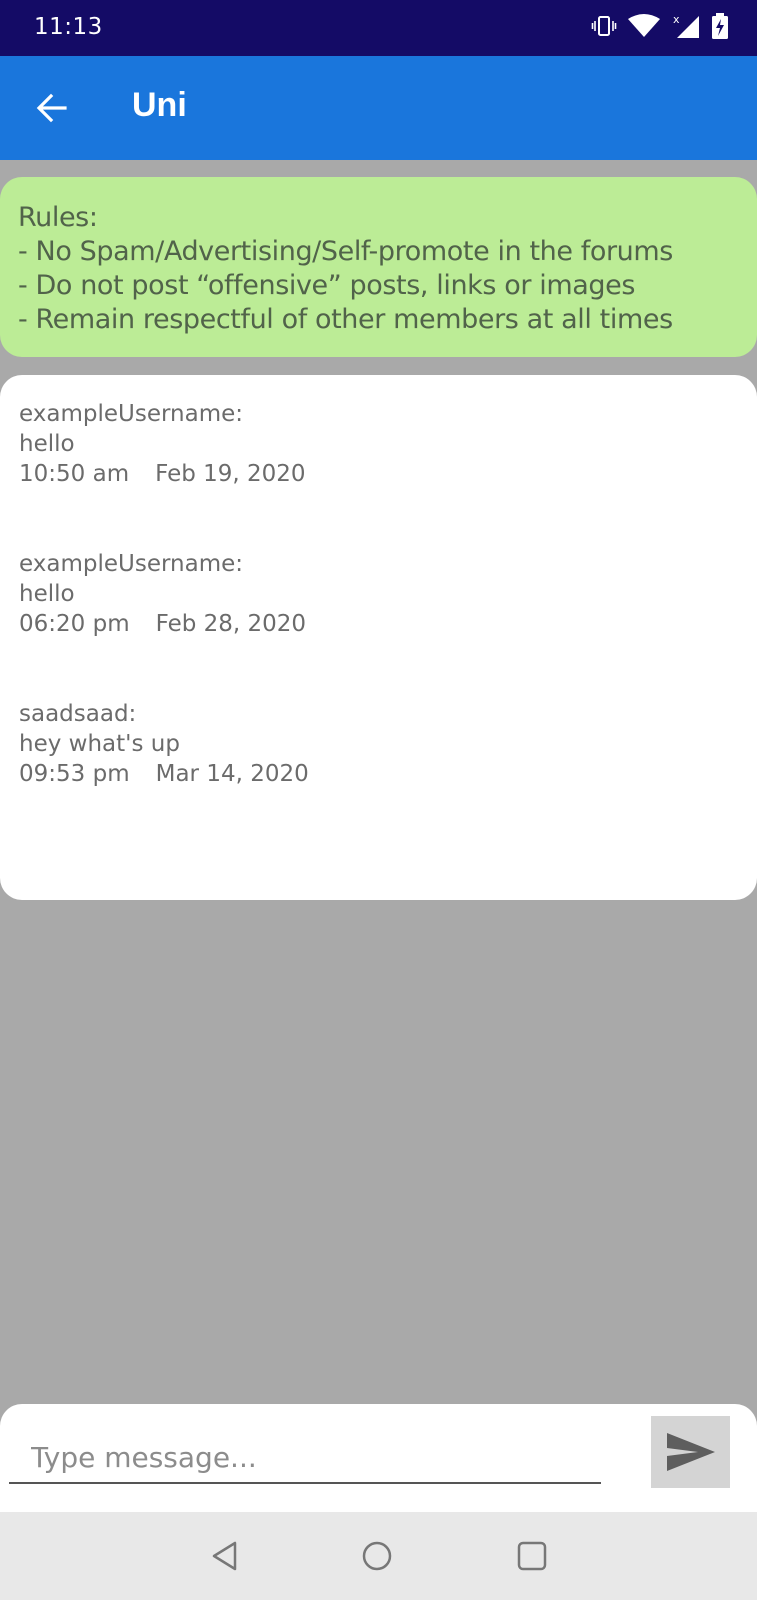 Image resolution: width=757 pixels, height=1600 pixels. I want to click on message-author: saadsaad:, so click(78, 714).